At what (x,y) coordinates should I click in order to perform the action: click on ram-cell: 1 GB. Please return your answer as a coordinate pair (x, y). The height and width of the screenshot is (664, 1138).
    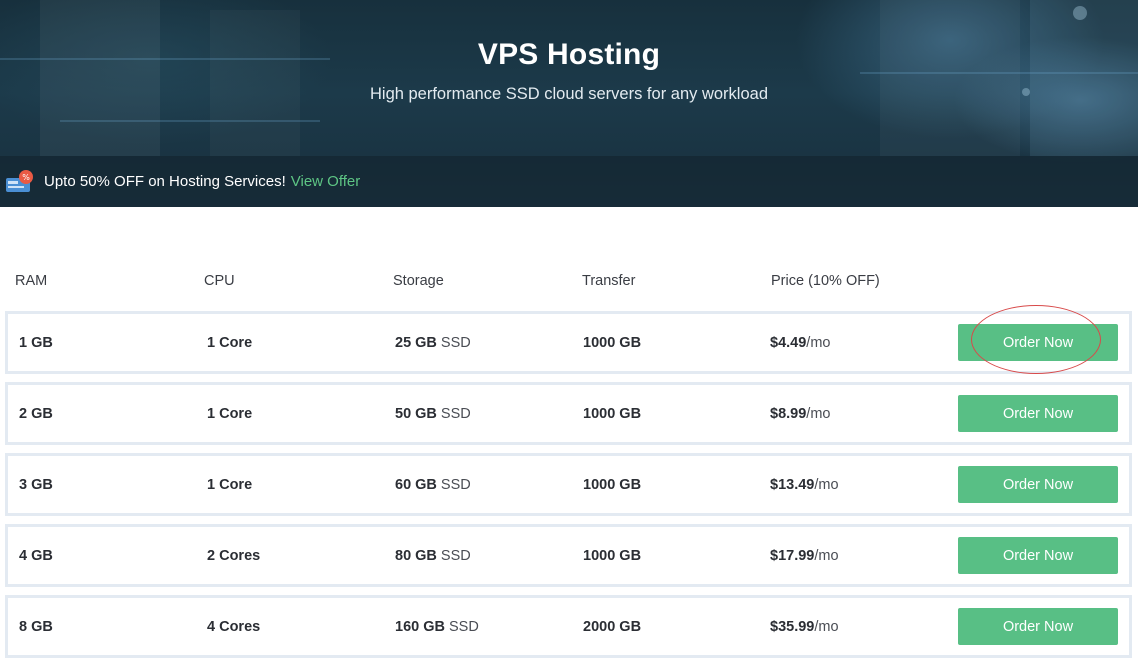
    Looking at the image, I should click on (36, 342).